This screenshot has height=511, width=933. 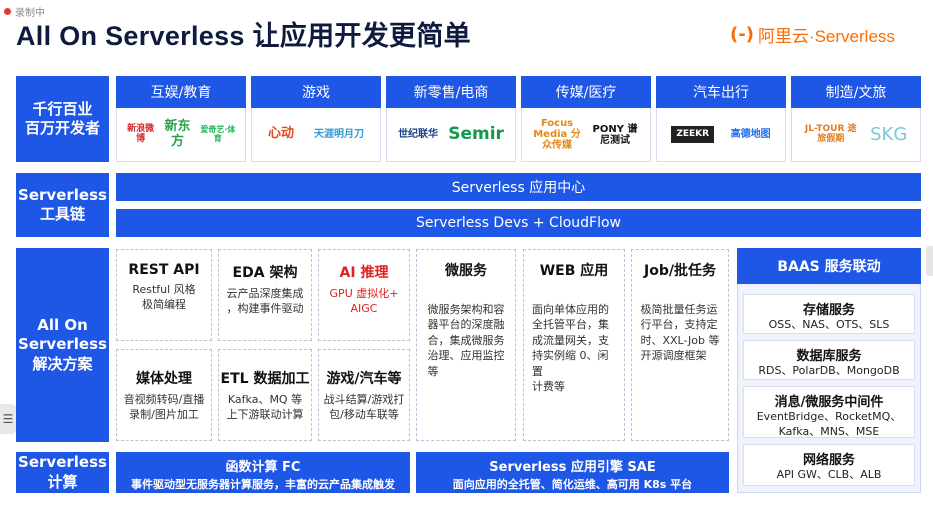 What do you see at coordinates (338, 134) in the screenshot?
I see `tymyd-logo: 天涯明月刀` at bounding box center [338, 134].